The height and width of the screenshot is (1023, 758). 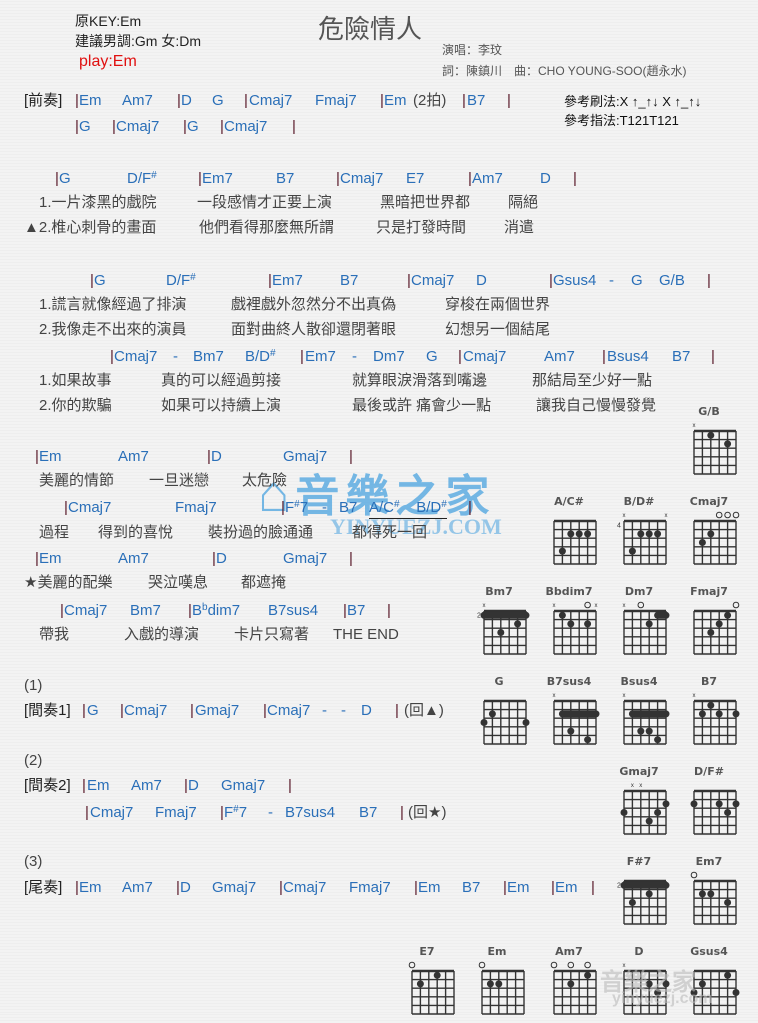 What do you see at coordinates (425, 202) in the screenshot?
I see `lyric: 黑暗把世界都` at bounding box center [425, 202].